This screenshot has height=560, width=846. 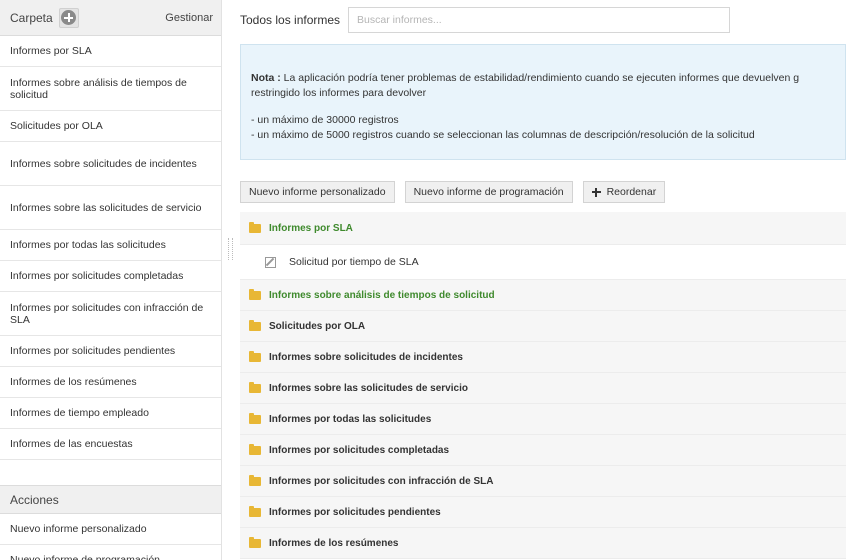 What do you see at coordinates (110, 444) in the screenshot?
I see `sidebar-folder-surveys: Informes de las encuestas` at bounding box center [110, 444].